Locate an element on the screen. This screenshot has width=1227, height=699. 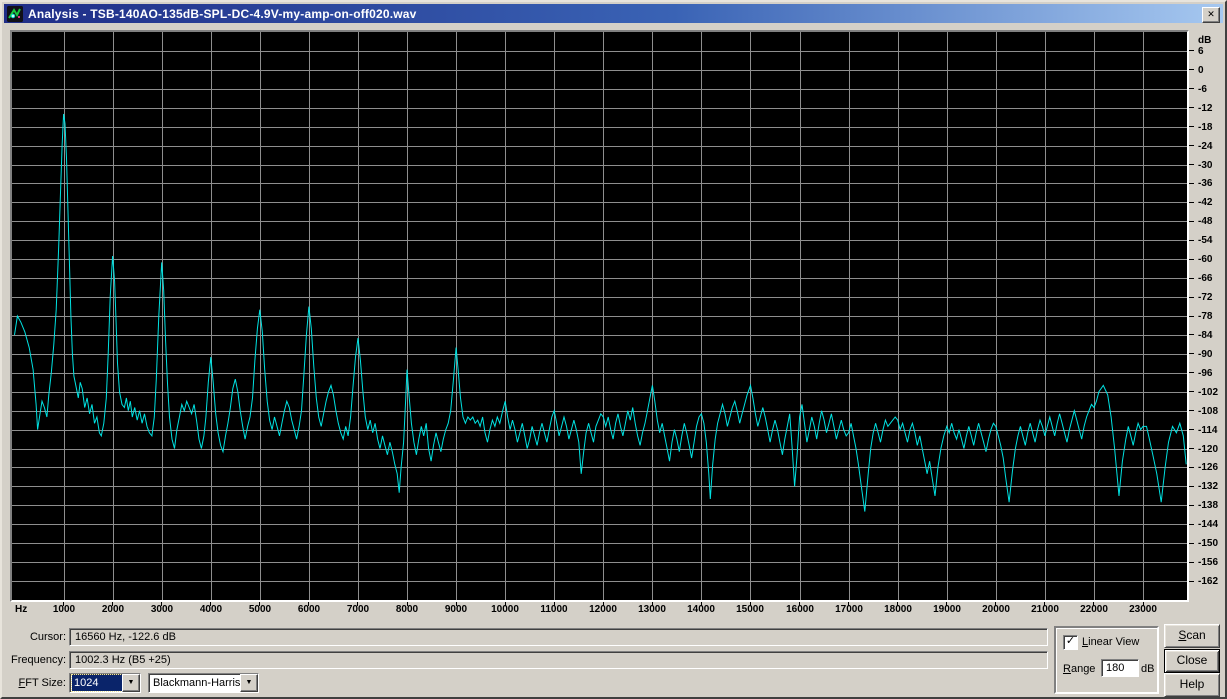
y-tick-label: 0 is located at coordinates (1201, 70).